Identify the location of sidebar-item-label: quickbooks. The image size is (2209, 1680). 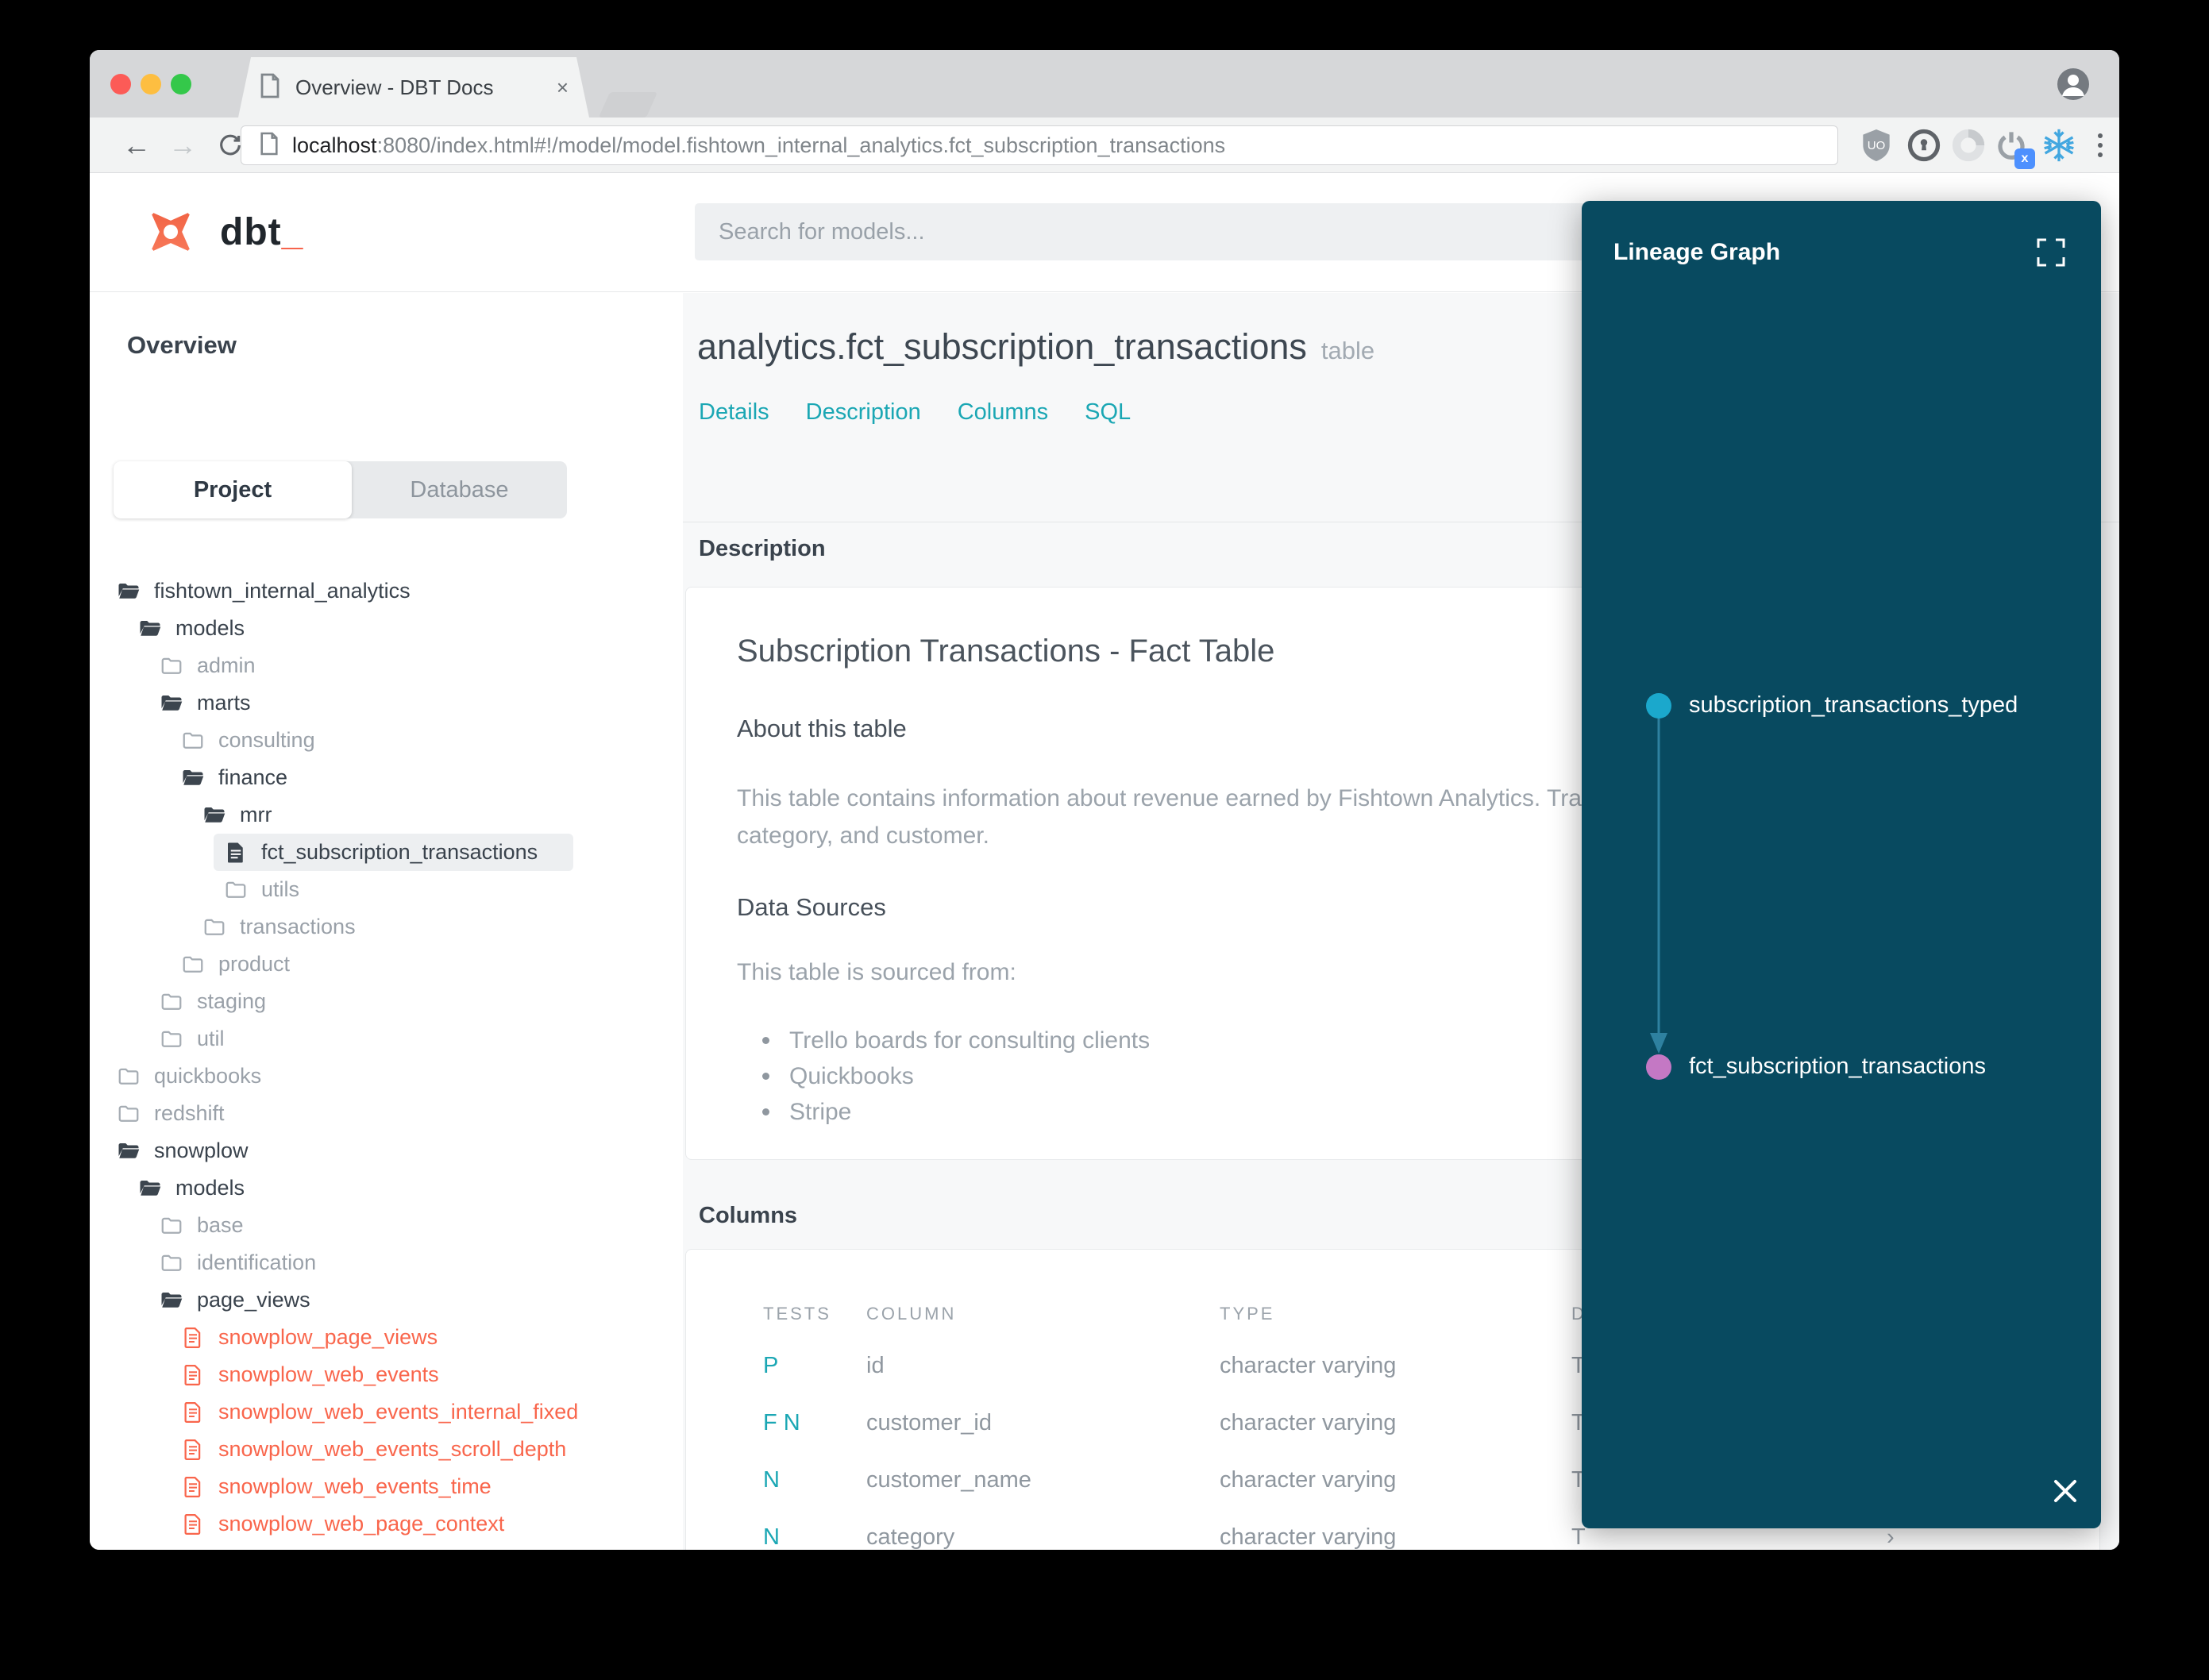
(208, 1076).